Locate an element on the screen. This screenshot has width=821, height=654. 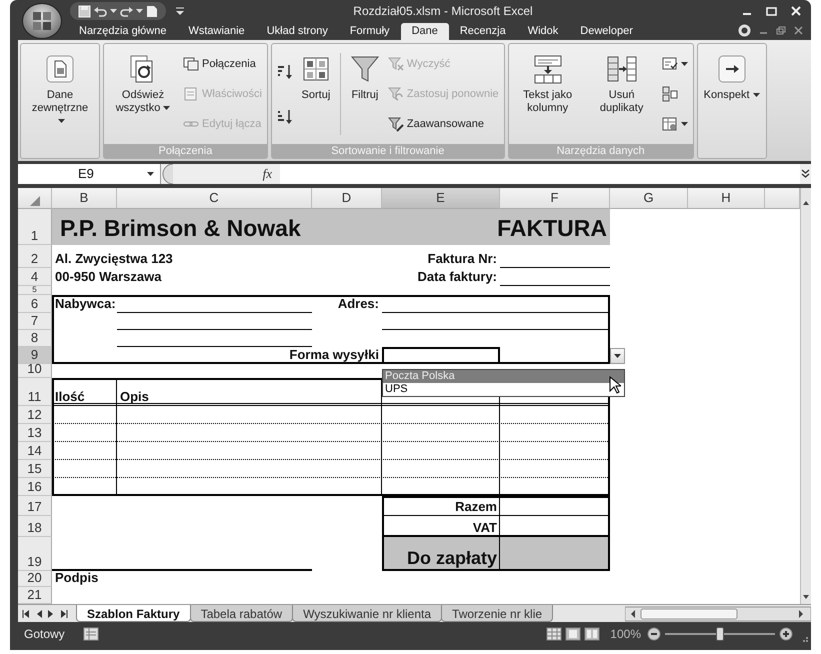
spreadsheet-cell-text: Adres: is located at coordinates (358, 304).